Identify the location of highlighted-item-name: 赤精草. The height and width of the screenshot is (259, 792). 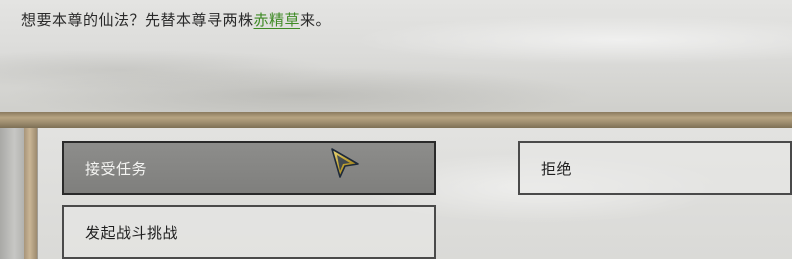
(277, 20).